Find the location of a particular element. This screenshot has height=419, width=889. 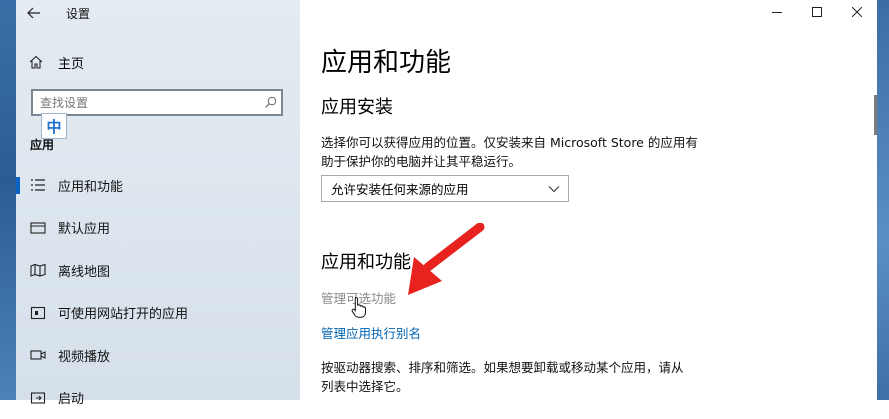

minimize-icon is located at coordinates (777, 12).